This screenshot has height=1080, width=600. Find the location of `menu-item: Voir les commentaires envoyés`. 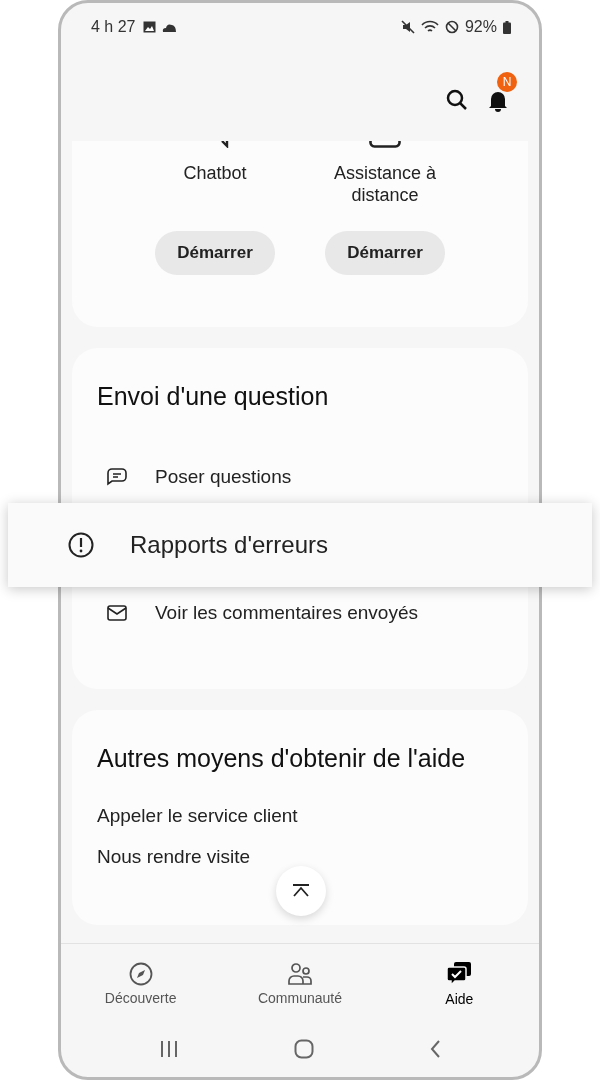

menu-item: Voir les commentaires envoyés is located at coordinates (300, 613).